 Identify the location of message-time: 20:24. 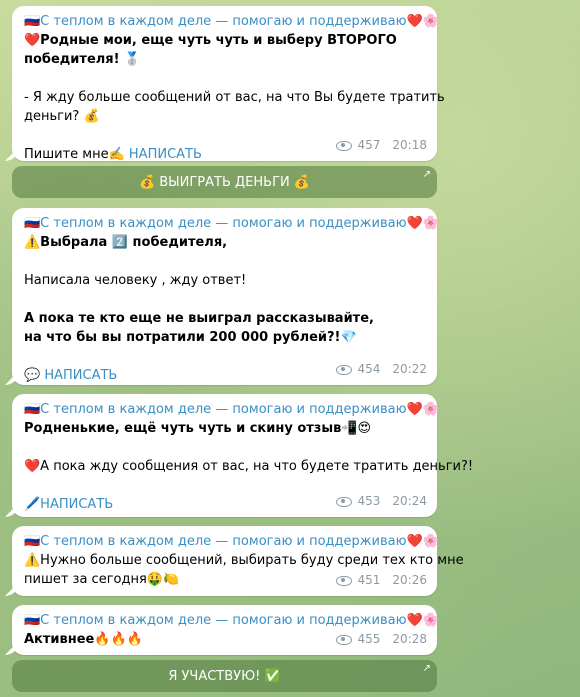
(409, 501).